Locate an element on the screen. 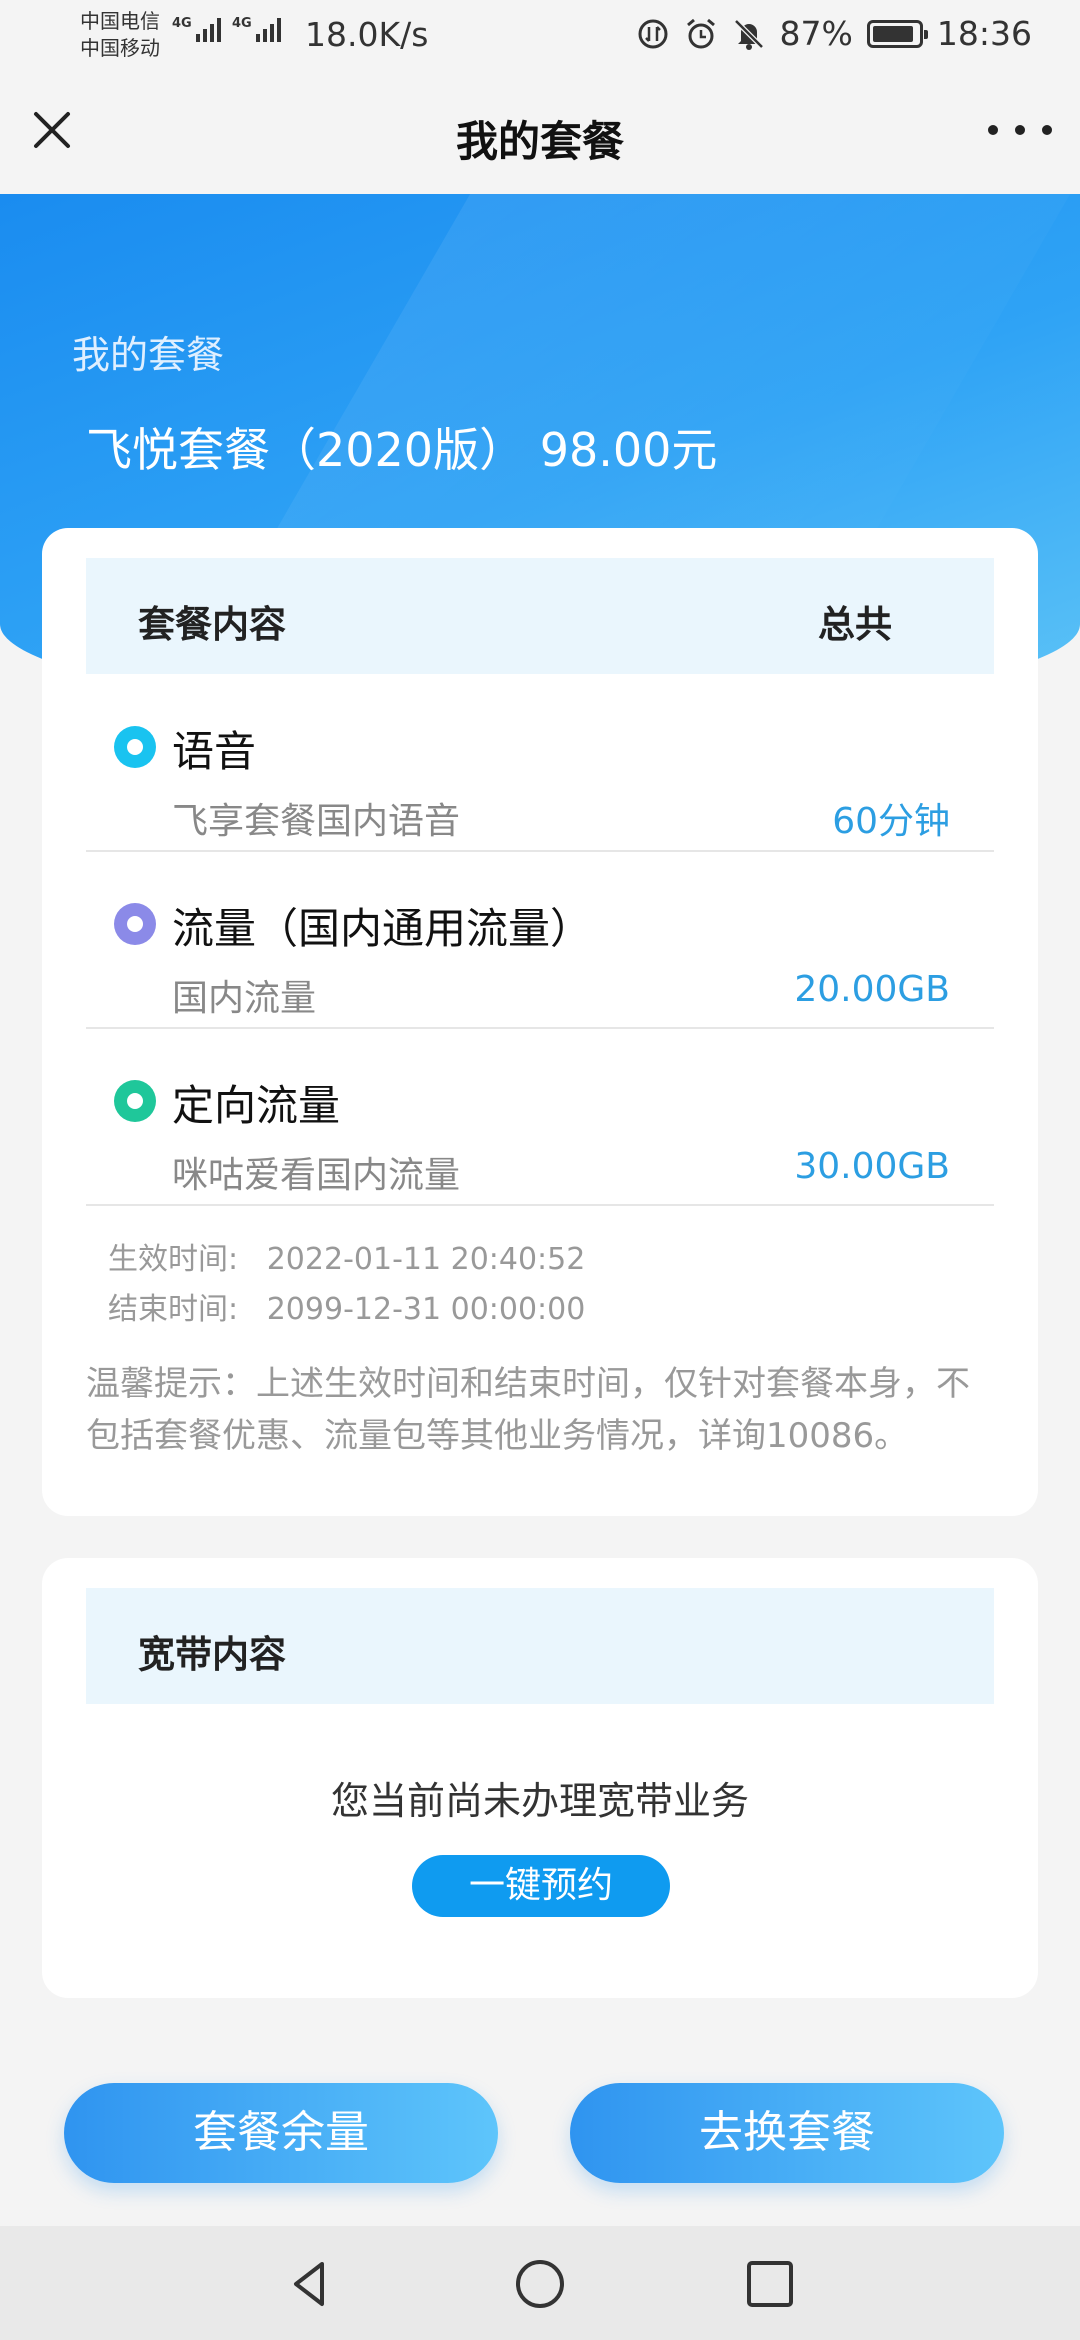  total-column-title: 总共 is located at coordinates (855, 624).